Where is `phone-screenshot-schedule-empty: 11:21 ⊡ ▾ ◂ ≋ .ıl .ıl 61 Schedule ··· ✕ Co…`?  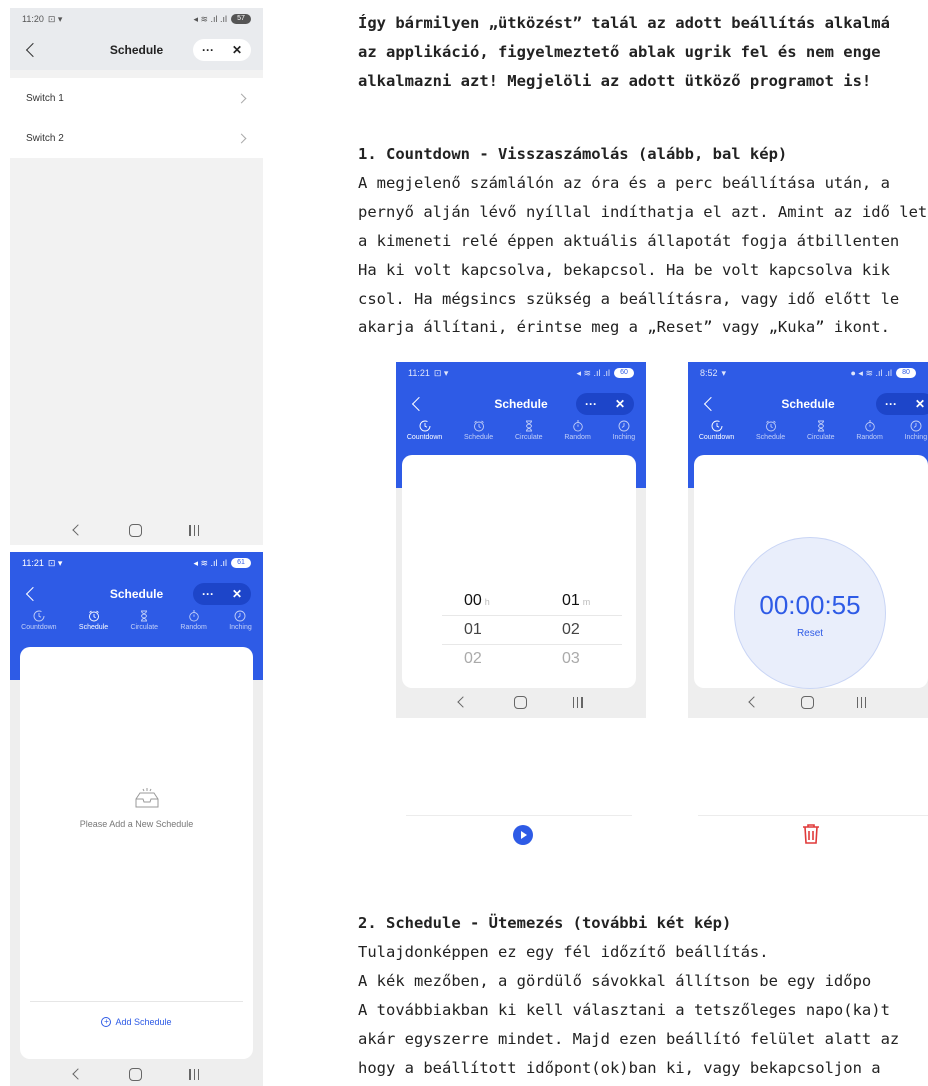
phone-screenshot-schedule-empty: 11:21 ⊡ ▾ ◂ ≋ .ıl .ıl 61 Schedule ··· ✕ Co… is located at coordinates (136, 819).